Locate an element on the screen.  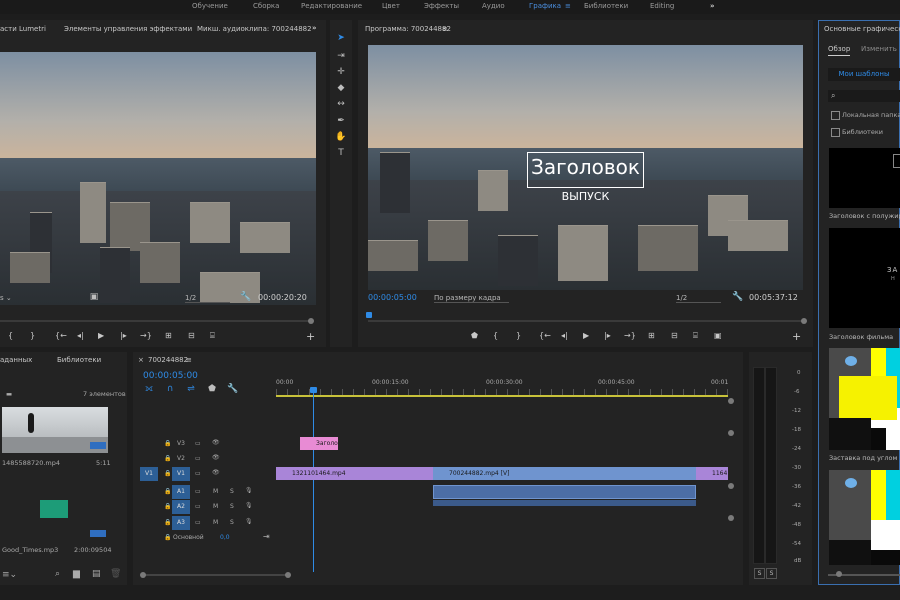
timeline-vscroll-v1 is located at coordinates (731, 486).